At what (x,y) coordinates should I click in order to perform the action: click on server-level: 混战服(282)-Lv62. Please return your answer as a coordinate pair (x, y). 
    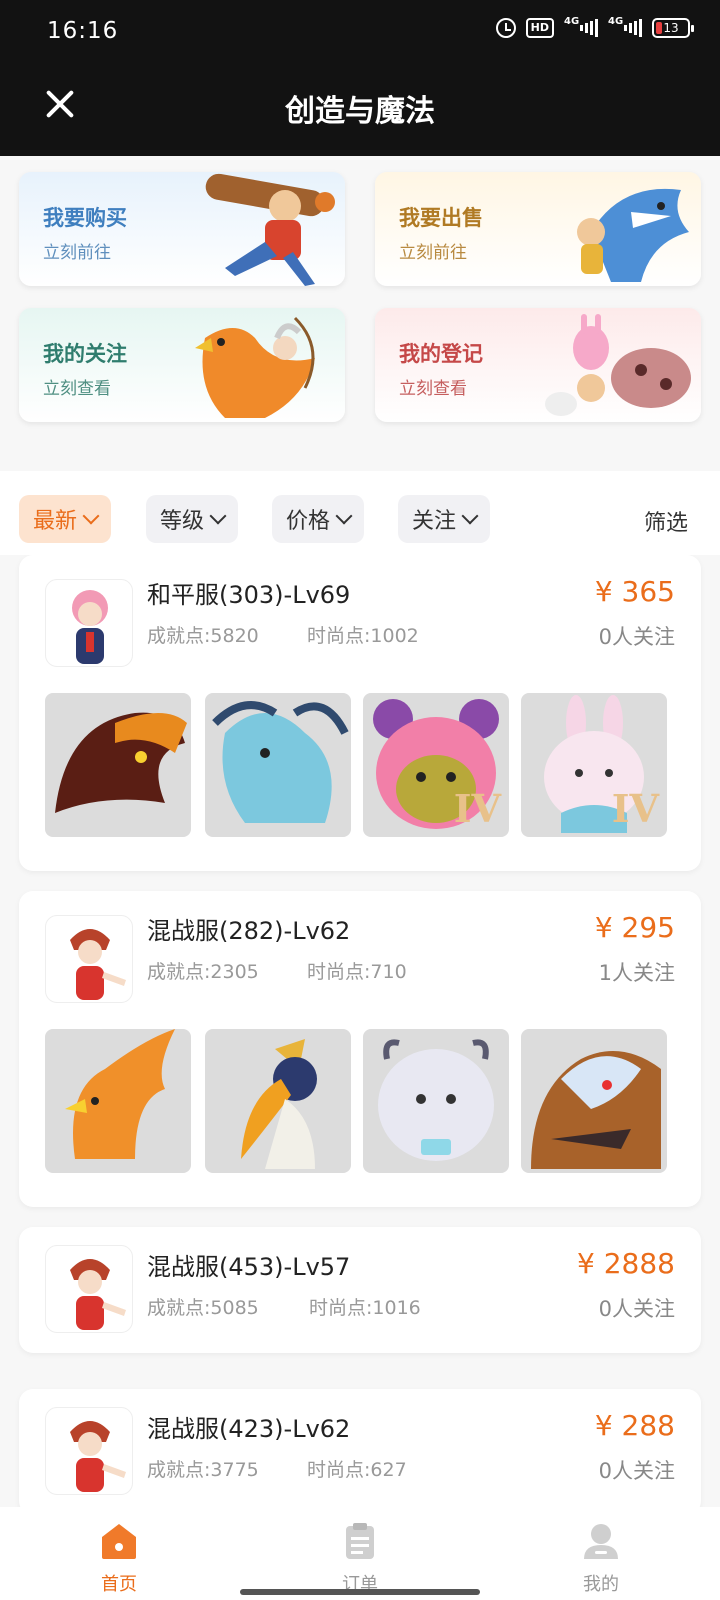
    Looking at the image, I should click on (249, 931).